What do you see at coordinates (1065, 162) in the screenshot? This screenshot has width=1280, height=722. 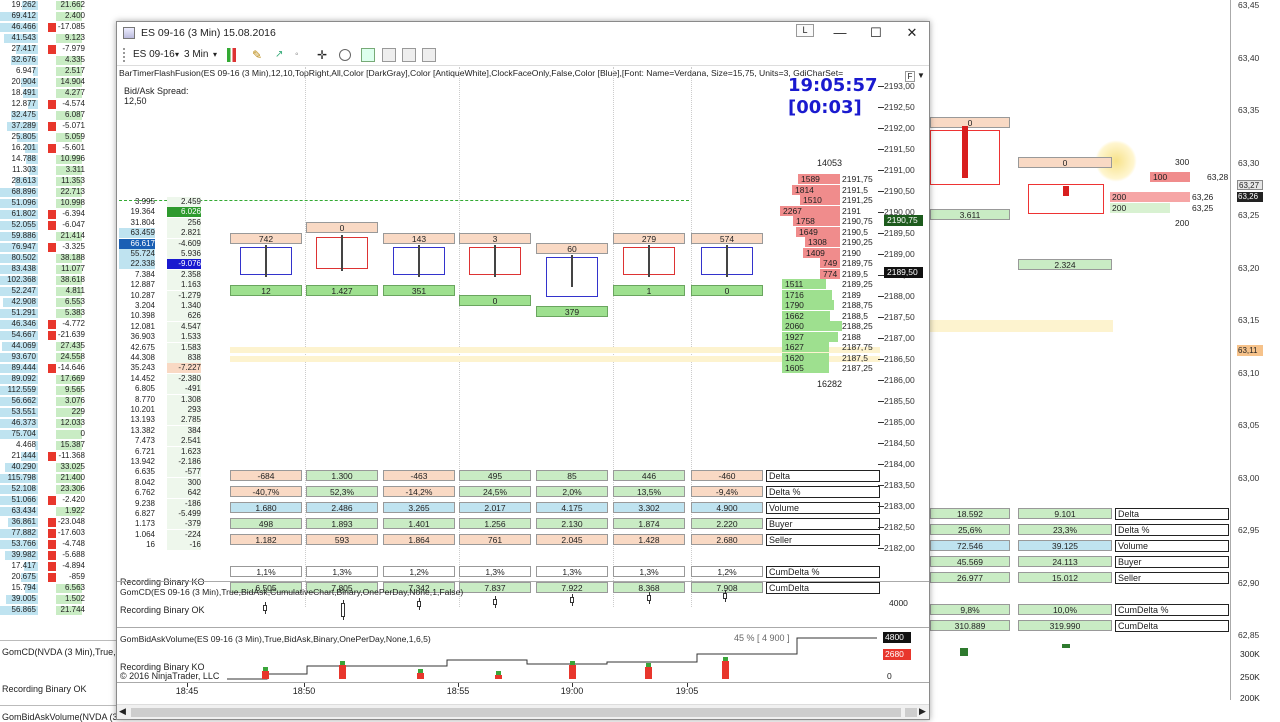 I see `bg-top-box: 0` at bounding box center [1065, 162].